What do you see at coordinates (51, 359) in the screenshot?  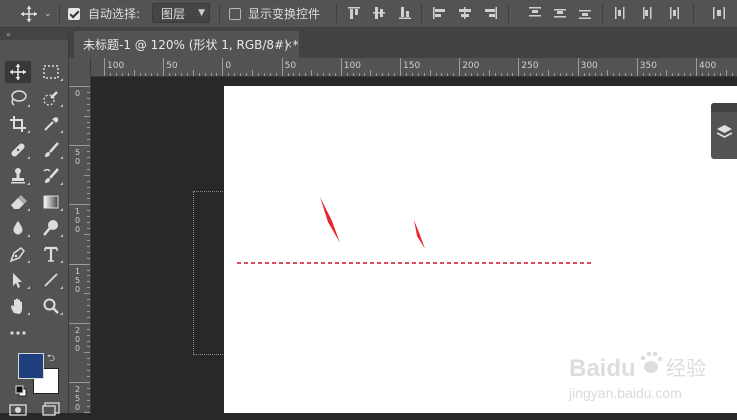 I see `swap-colors-icon: ⮌` at bounding box center [51, 359].